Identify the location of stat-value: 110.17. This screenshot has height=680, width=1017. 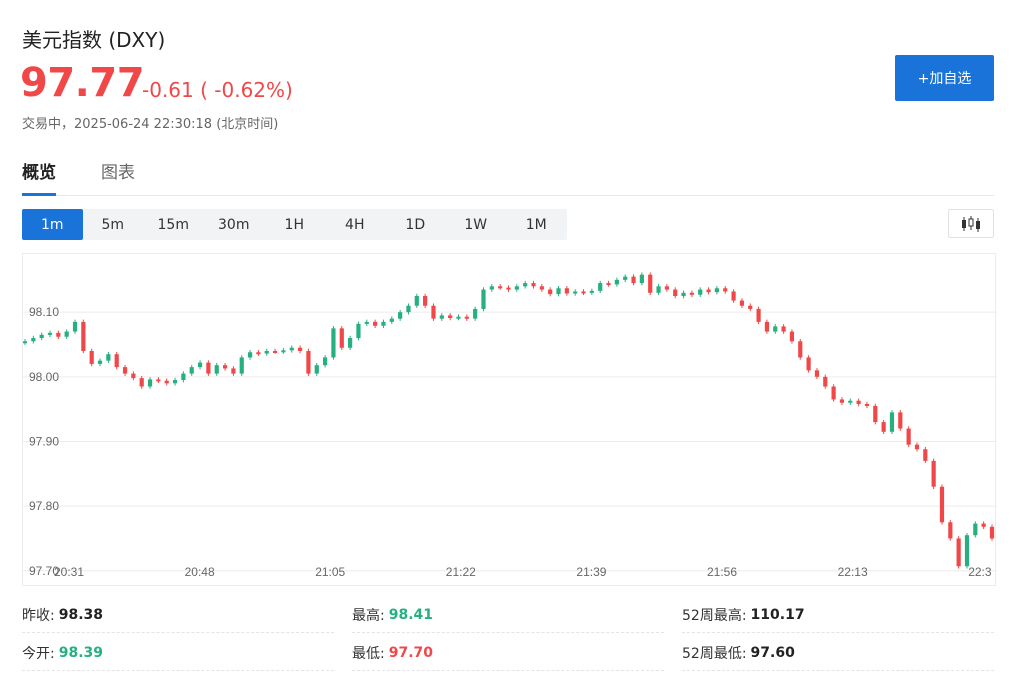
(777, 614).